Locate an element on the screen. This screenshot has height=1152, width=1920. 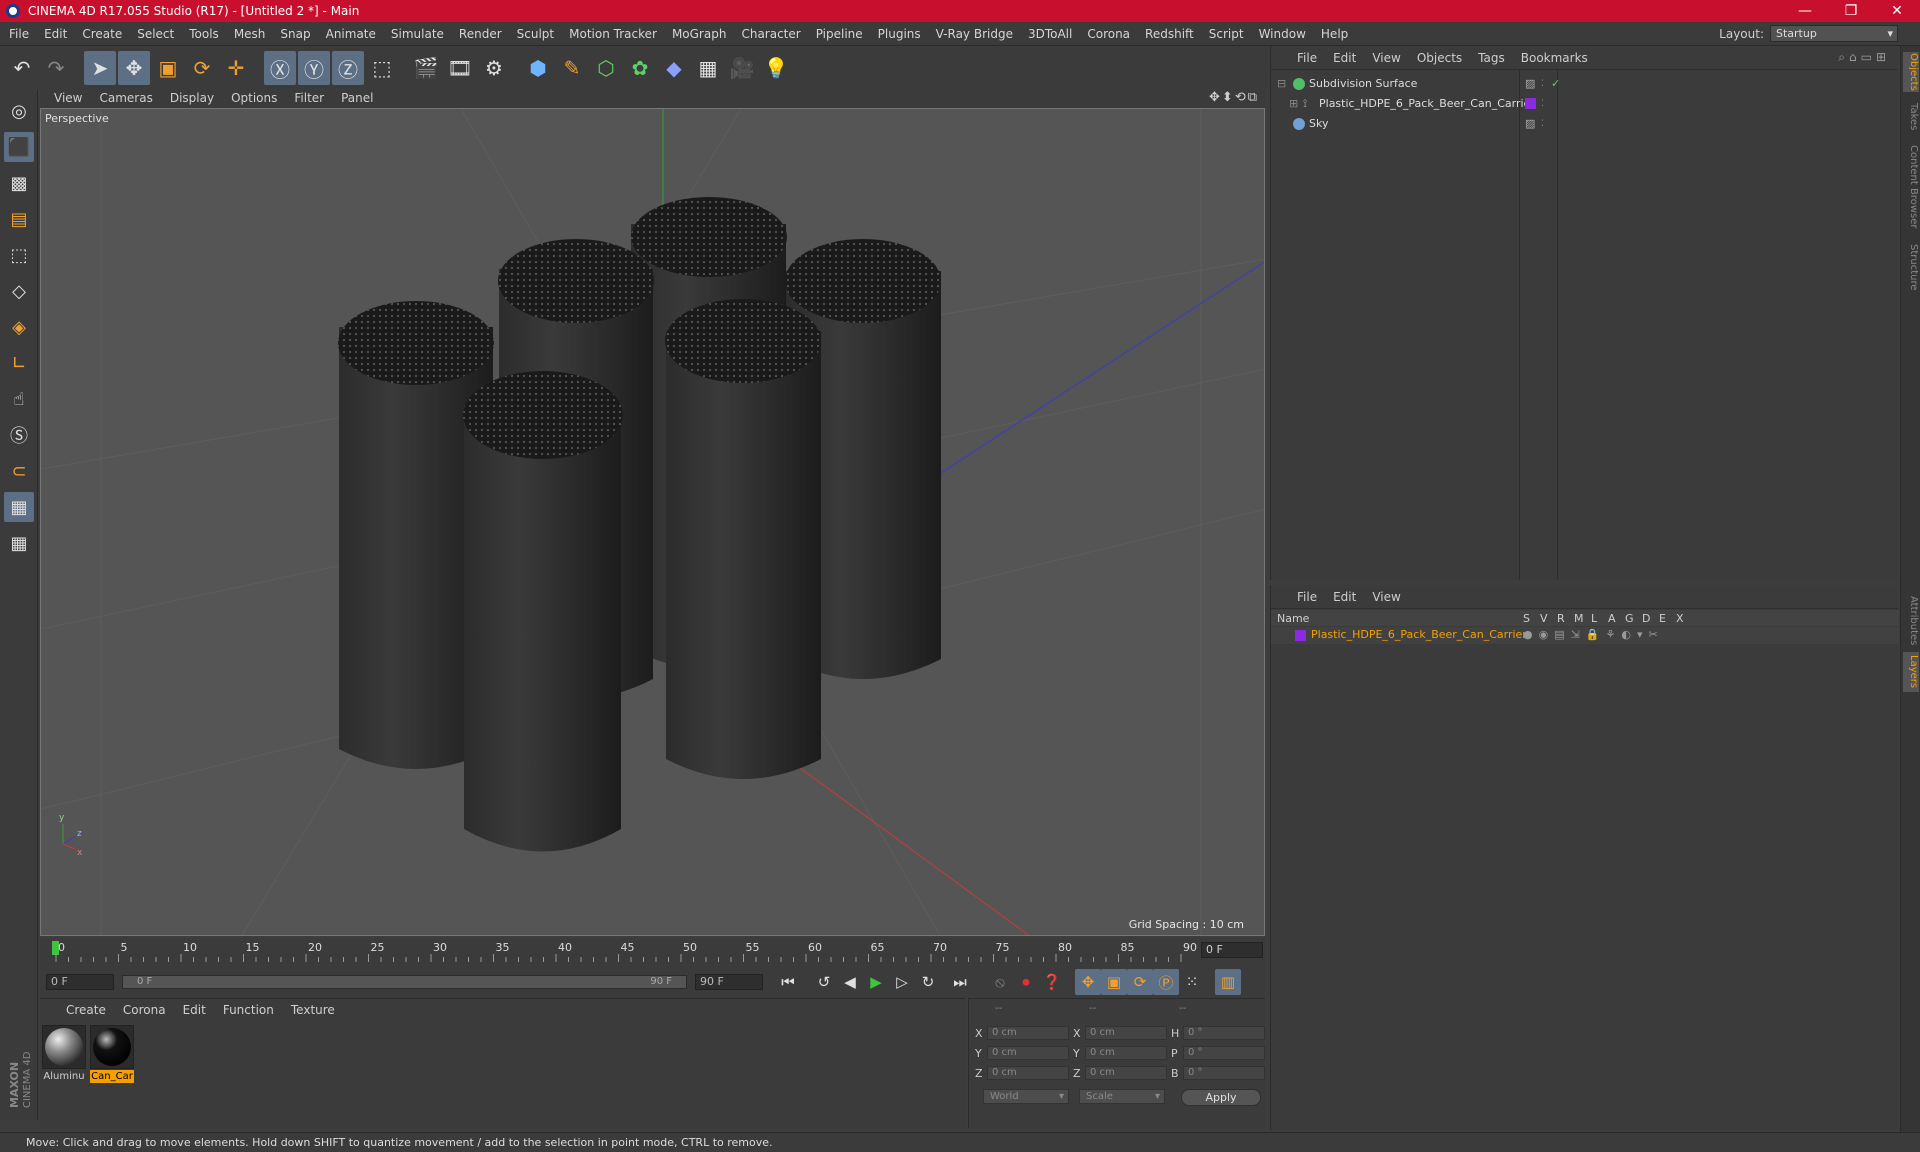
previous-key-icon: ↺ is located at coordinates (824, 982).